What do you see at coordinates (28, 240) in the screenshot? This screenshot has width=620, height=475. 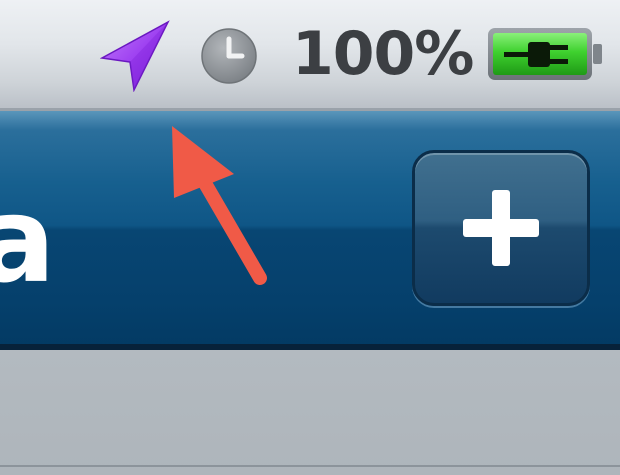 I see `nav-title-fragment: a` at bounding box center [28, 240].